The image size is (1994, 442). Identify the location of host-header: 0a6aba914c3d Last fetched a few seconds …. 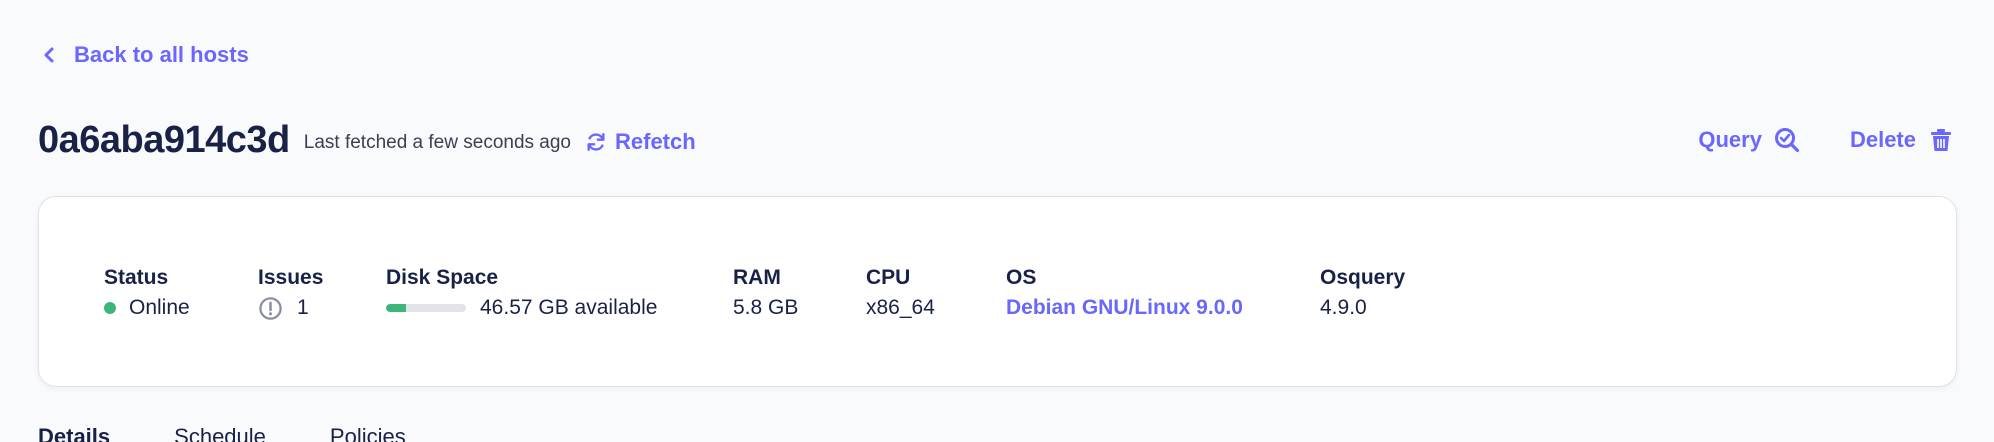
(997, 140).